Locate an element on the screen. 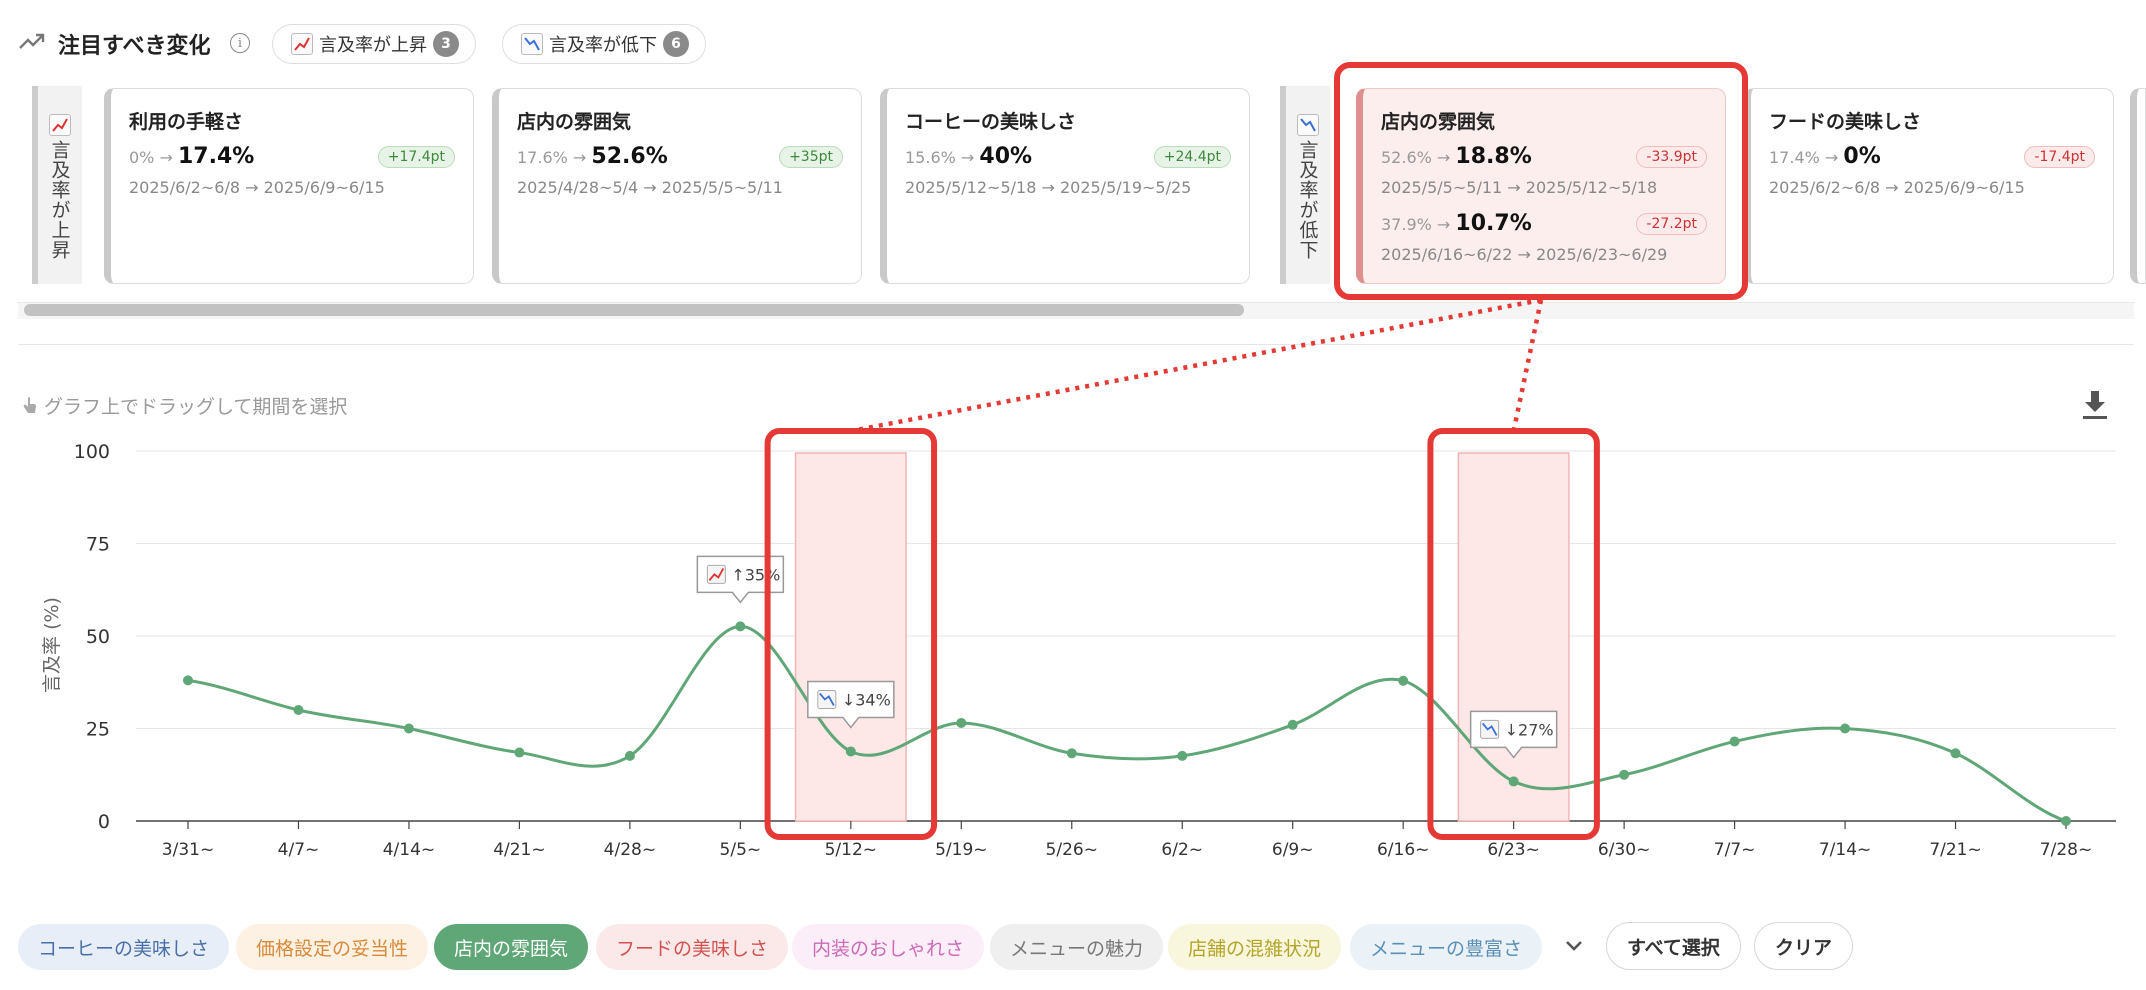 The width and height of the screenshot is (2146, 990). callout-label: ↓34% is located at coordinates (866, 699).